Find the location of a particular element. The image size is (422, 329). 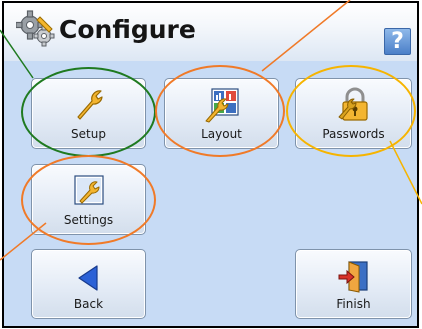

back-arrow-icon is located at coordinates (87, 278).